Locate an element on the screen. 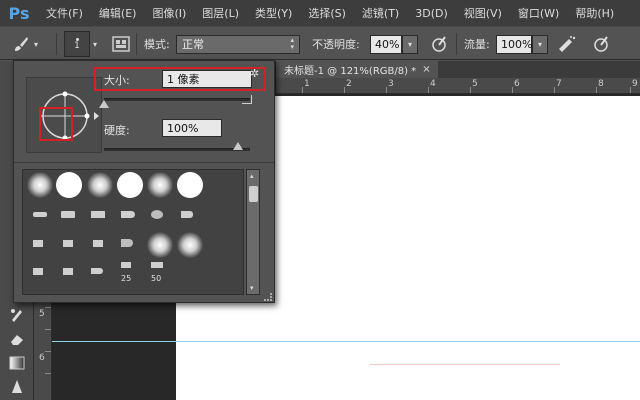 The image size is (640, 400). brush-preset-grid: 25 50 is located at coordinates (133, 232).